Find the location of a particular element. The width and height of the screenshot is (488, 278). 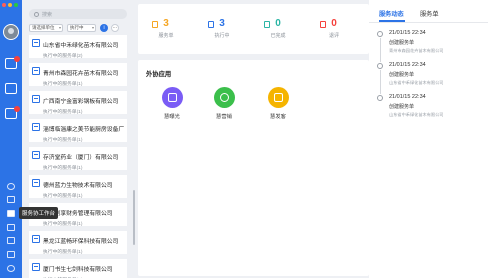

search-input: 搜索 is located at coordinates (78, 14).